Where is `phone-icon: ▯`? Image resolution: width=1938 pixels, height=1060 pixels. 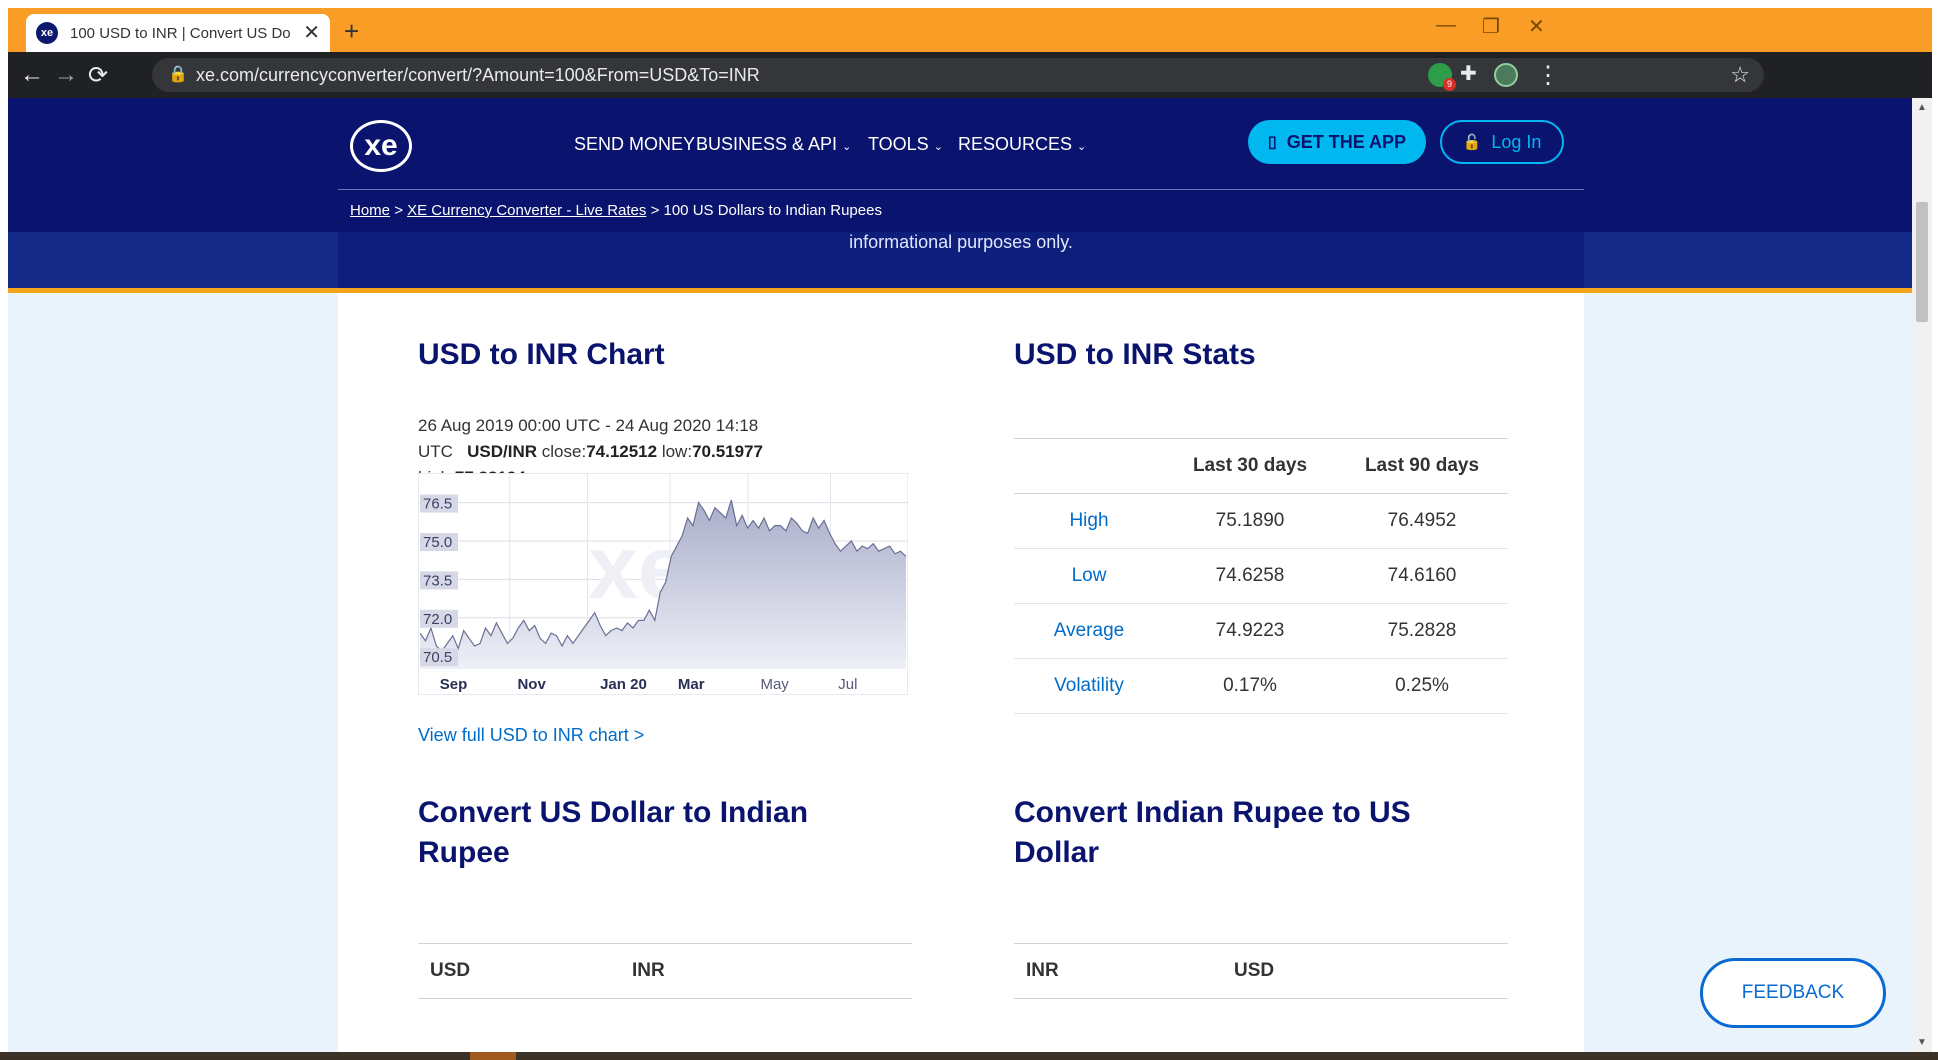 phone-icon: ▯ is located at coordinates (1272, 142).